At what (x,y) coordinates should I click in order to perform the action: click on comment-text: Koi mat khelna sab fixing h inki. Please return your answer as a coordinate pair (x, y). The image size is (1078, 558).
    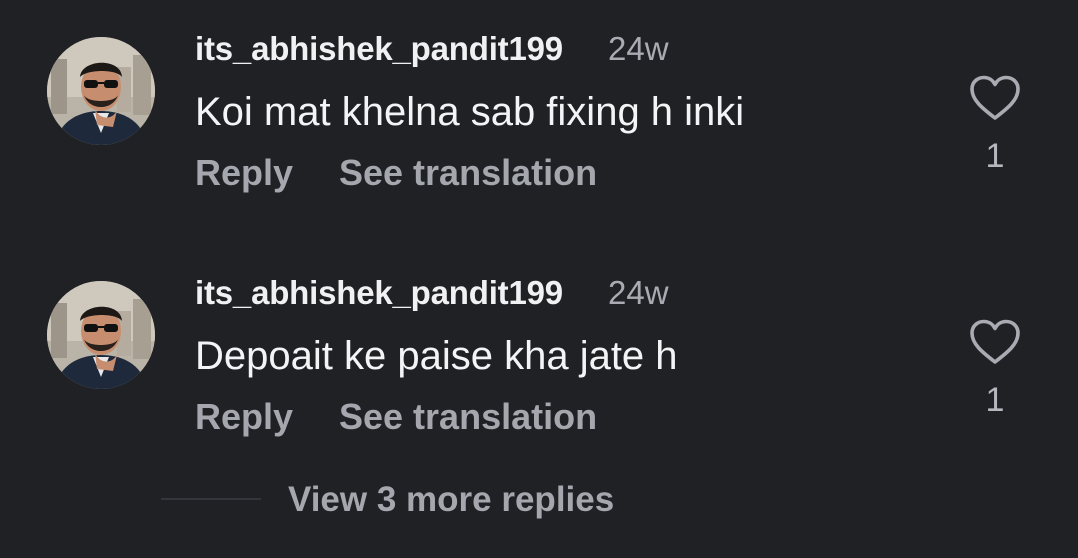
    Looking at the image, I should click on (470, 112).